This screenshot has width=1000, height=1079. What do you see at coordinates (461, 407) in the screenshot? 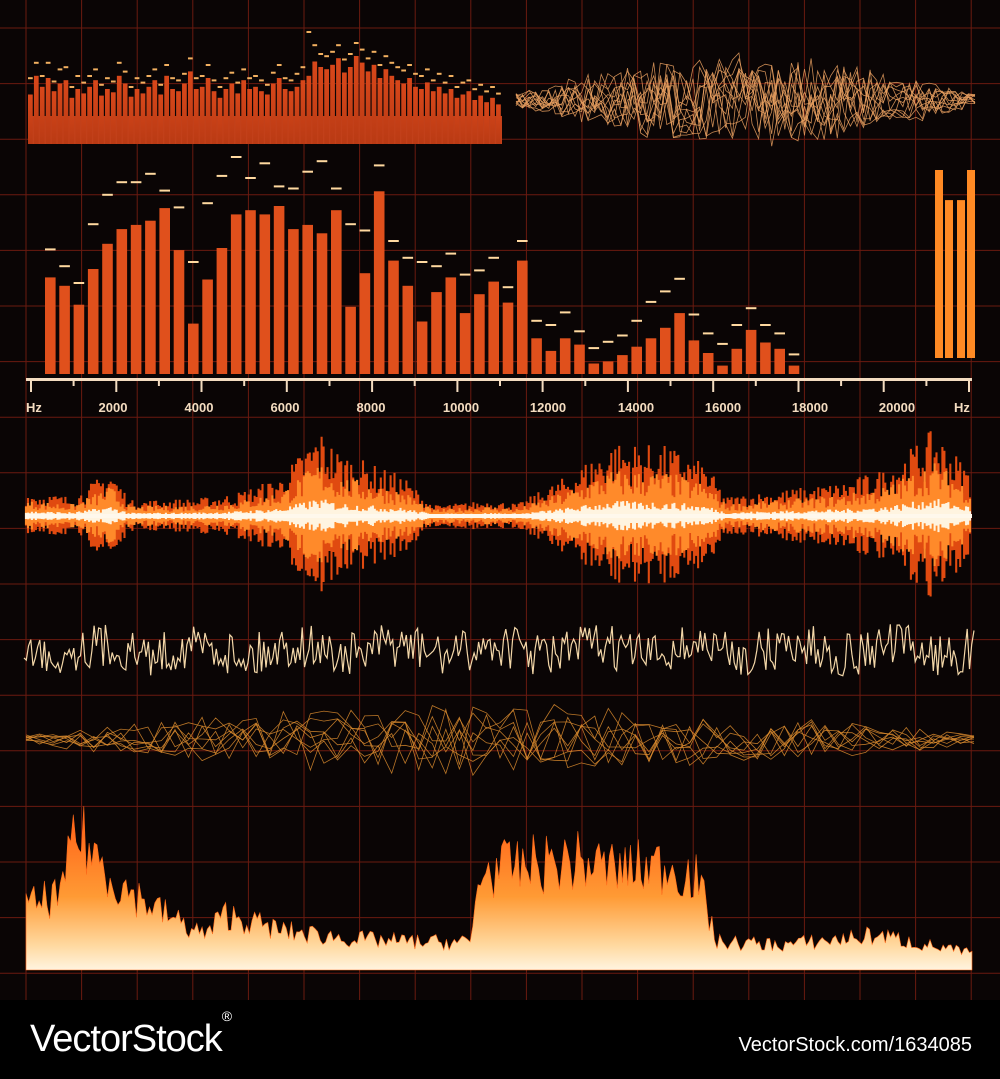
I see `axis-tick-label: 10000` at bounding box center [461, 407].